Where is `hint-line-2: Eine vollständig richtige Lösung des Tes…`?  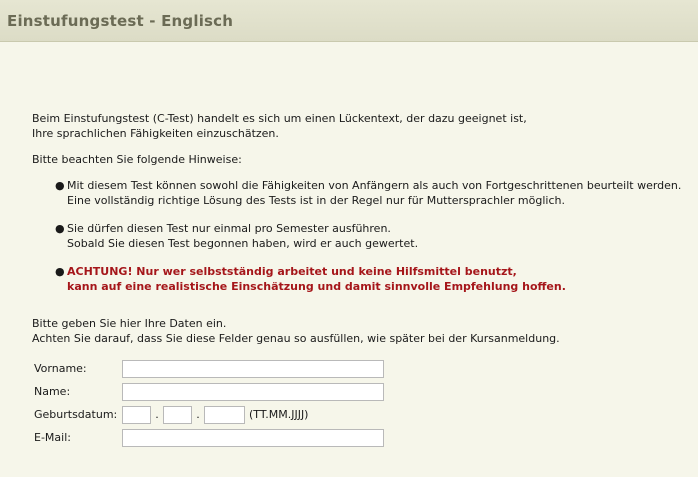
hint-line-2: Eine vollständig richtige Lösung des Tes… is located at coordinates (316, 200).